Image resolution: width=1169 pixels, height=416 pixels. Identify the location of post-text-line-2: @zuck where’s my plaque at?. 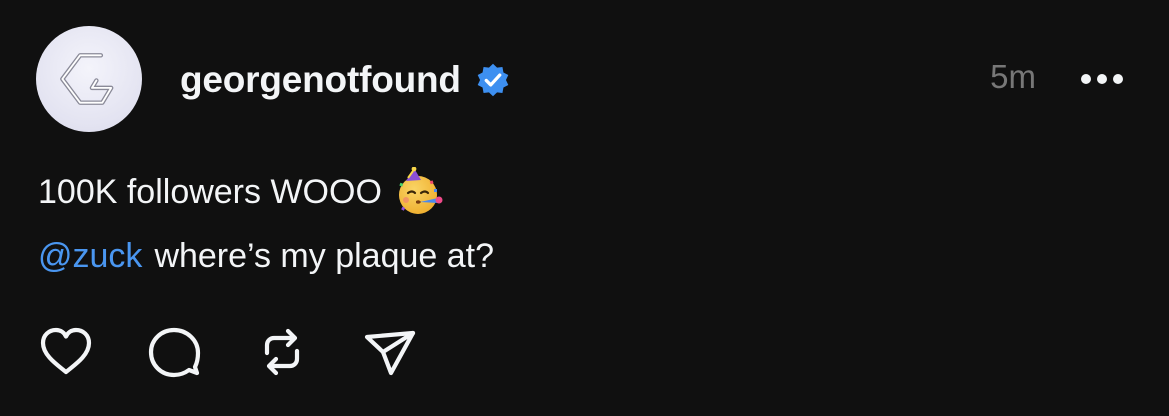
(266, 256).